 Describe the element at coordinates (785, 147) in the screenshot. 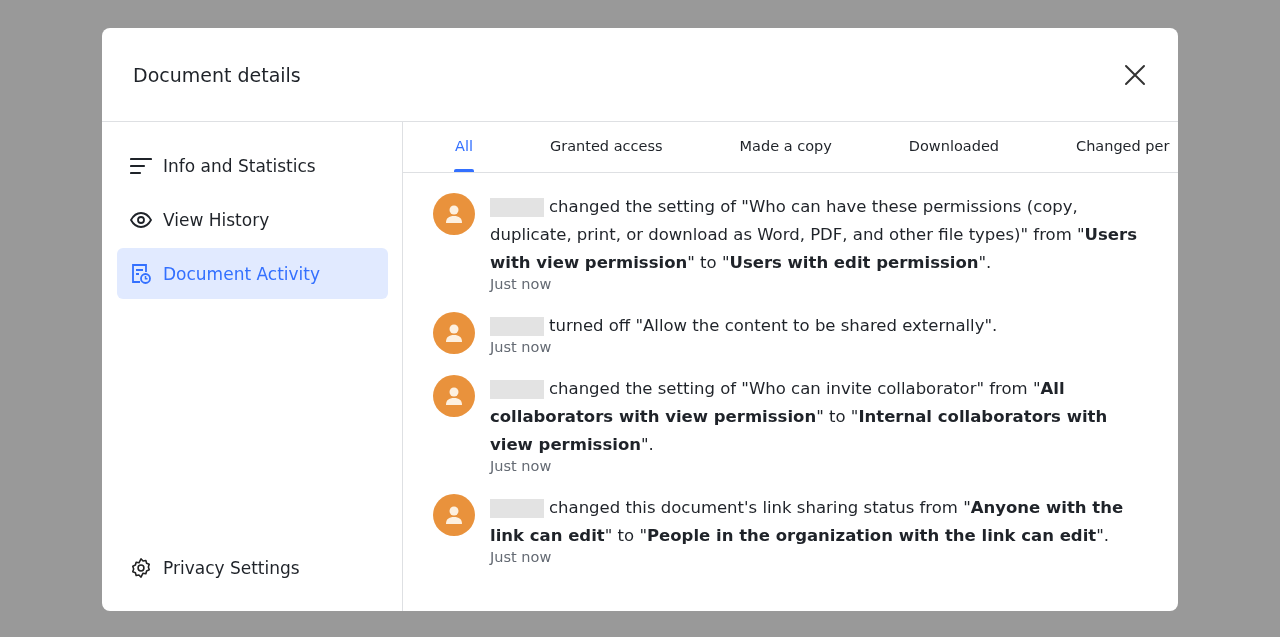

I see `filter-tab: Made a copy` at that location.